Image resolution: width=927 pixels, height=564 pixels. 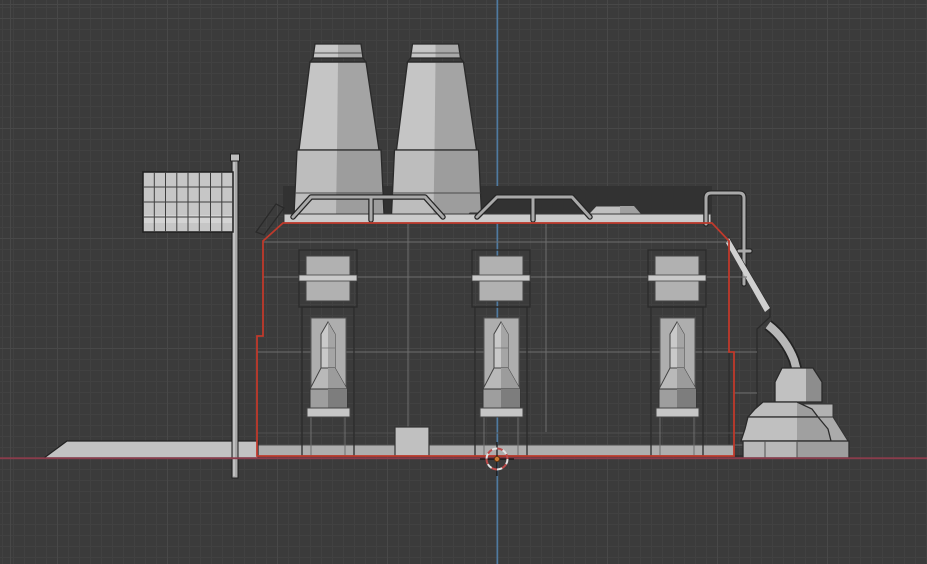 I want to click on roof-parapet, so click(x=497, y=218).